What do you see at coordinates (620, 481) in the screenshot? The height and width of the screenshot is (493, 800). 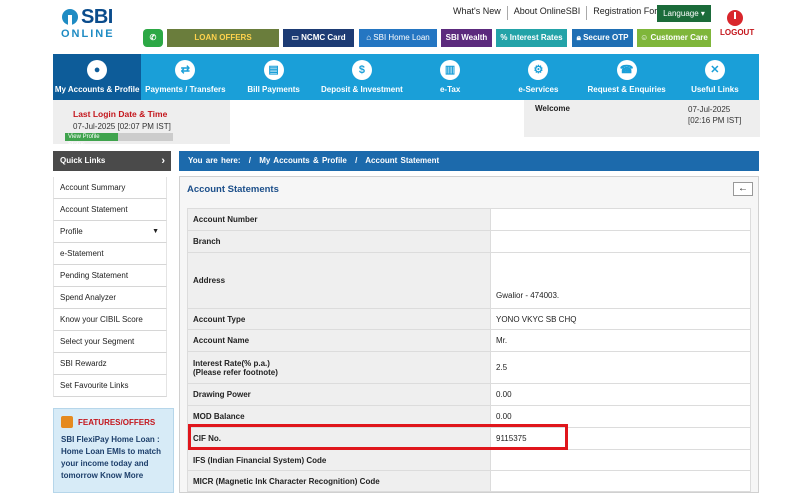 I see `micr-code-value` at bounding box center [620, 481].